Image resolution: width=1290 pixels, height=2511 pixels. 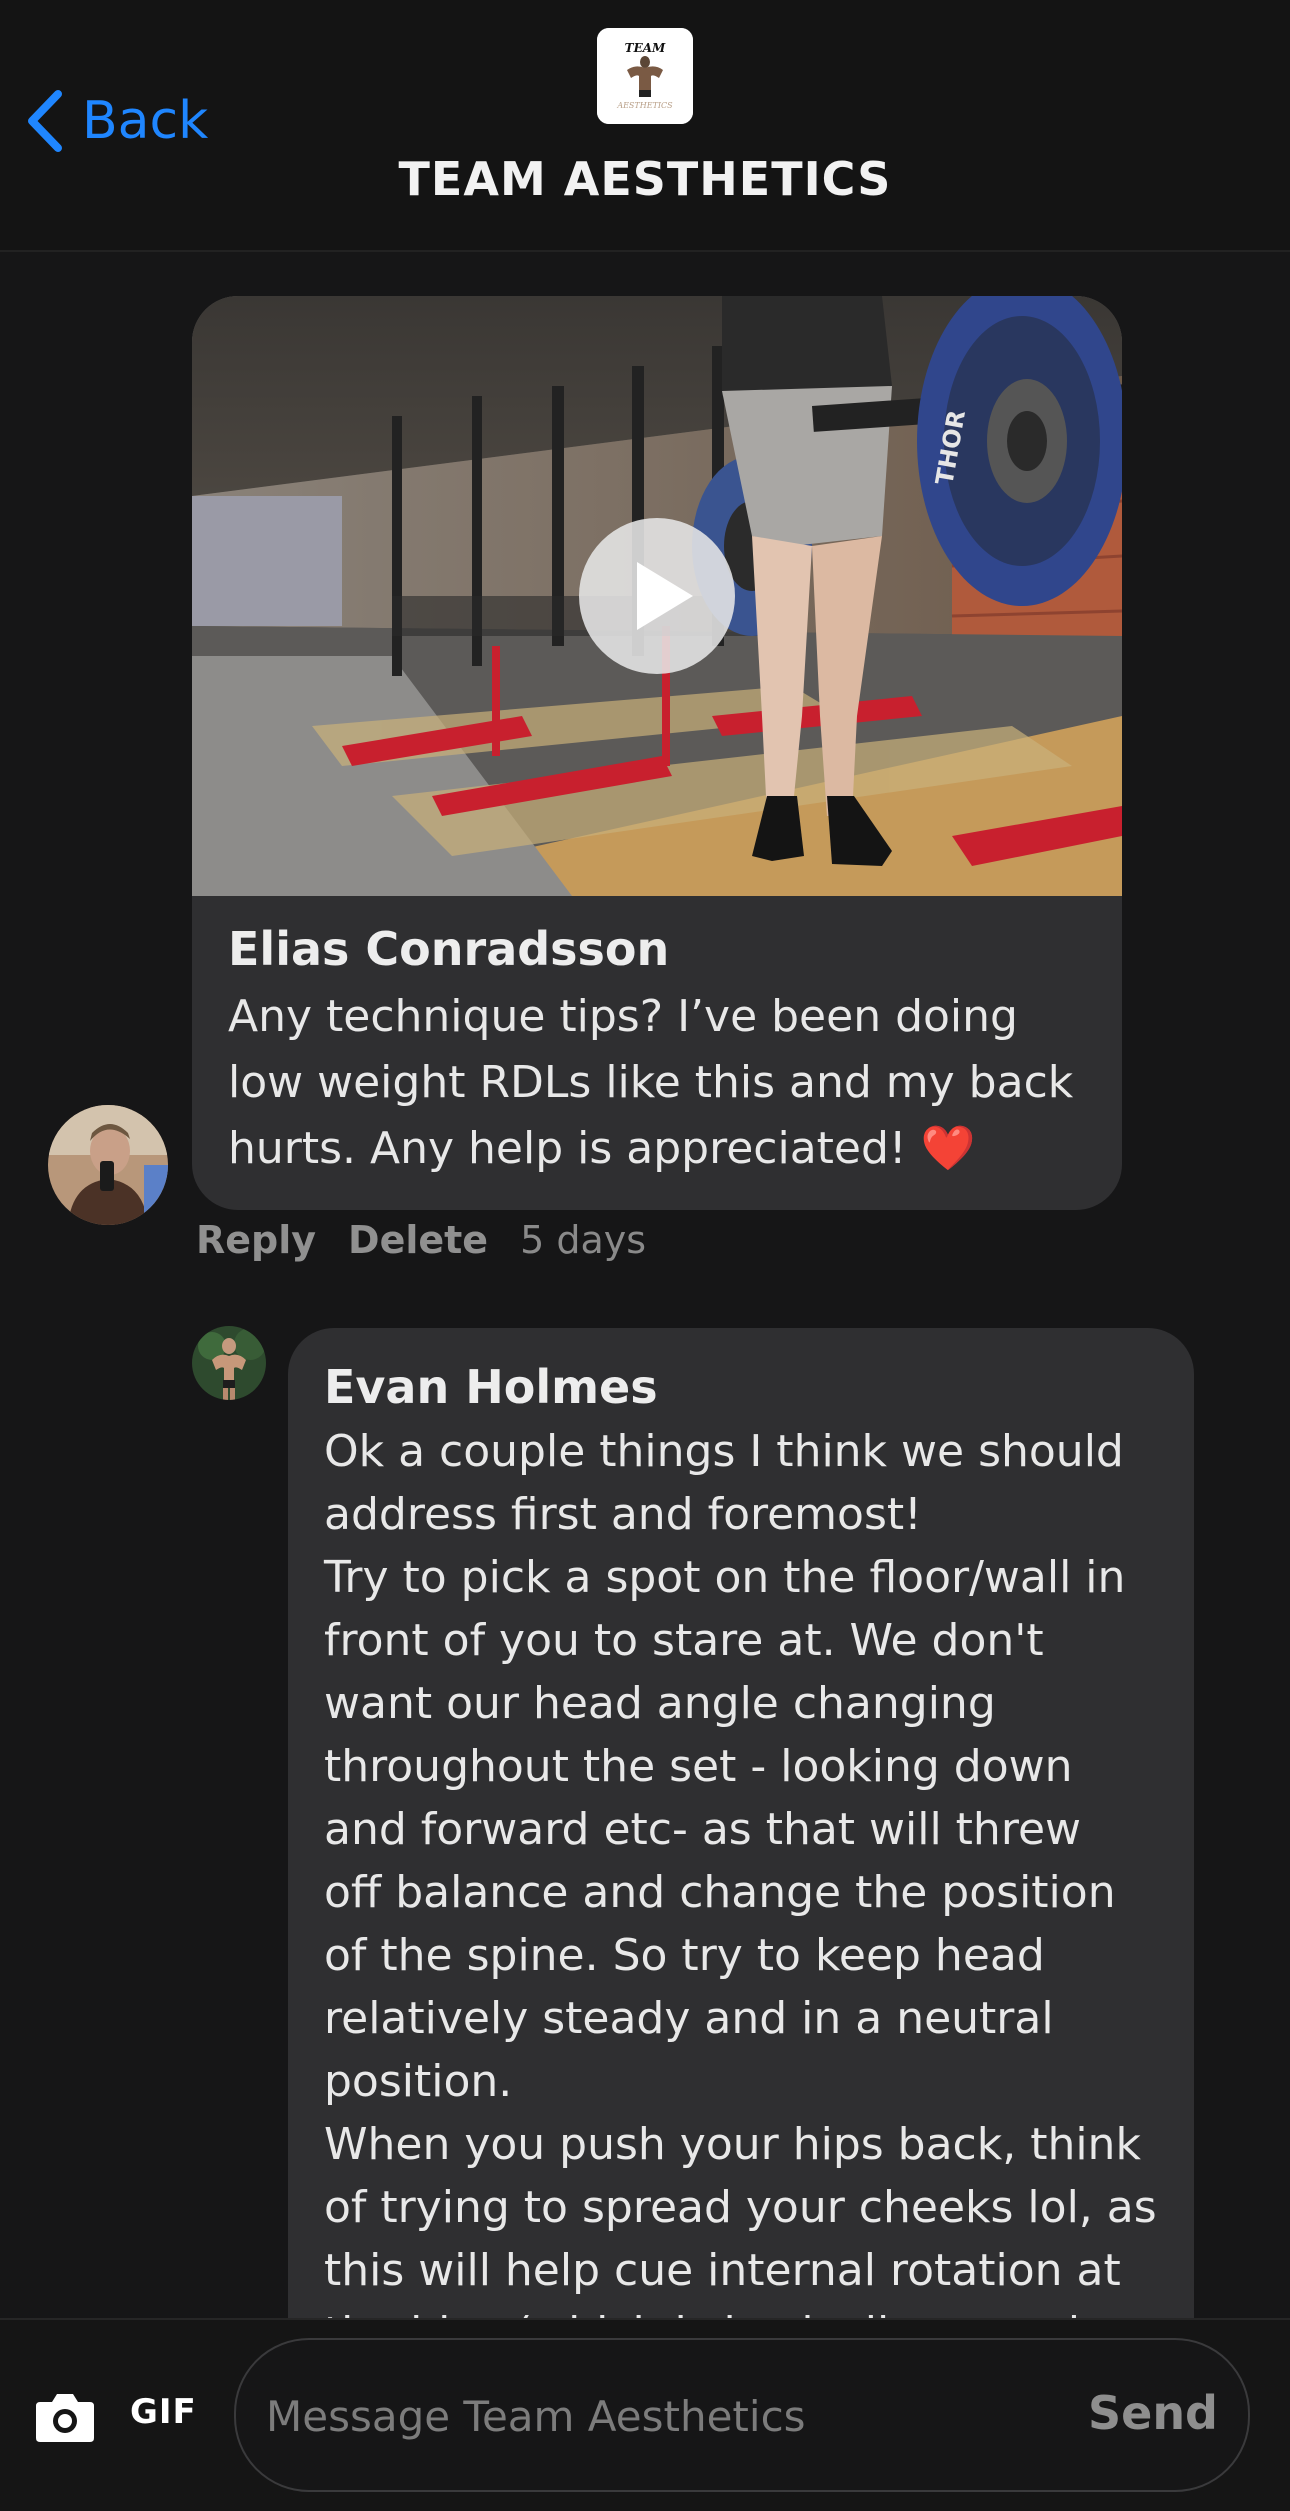 I want to click on camera-icon, so click(x=65, y=2416).